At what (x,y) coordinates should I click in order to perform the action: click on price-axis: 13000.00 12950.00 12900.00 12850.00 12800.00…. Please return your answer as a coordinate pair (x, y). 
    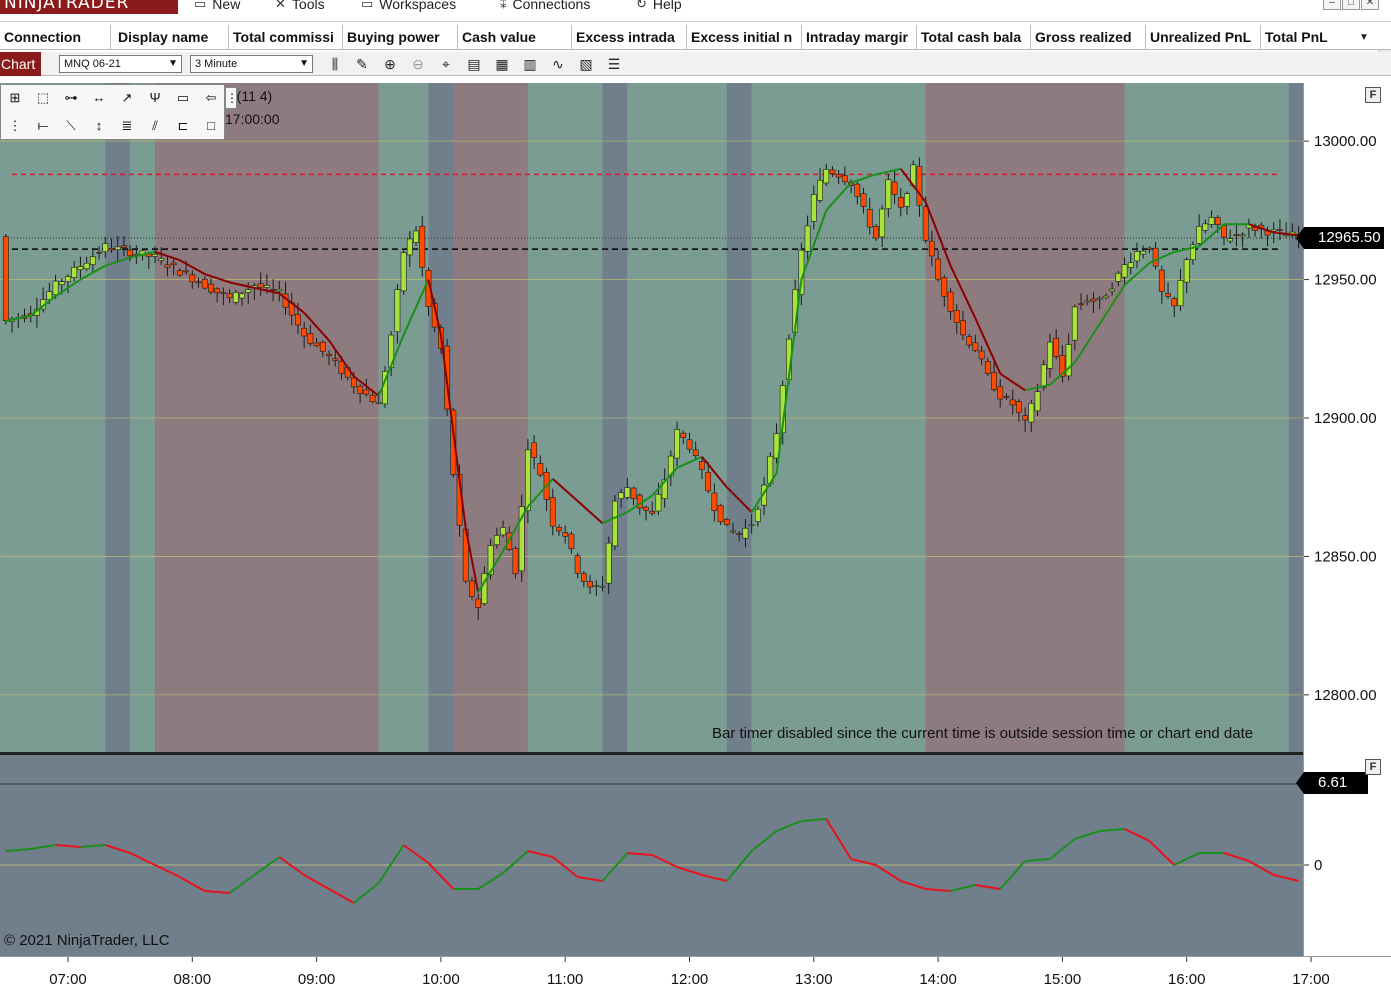
    Looking at the image, I should click on (1347, 519).